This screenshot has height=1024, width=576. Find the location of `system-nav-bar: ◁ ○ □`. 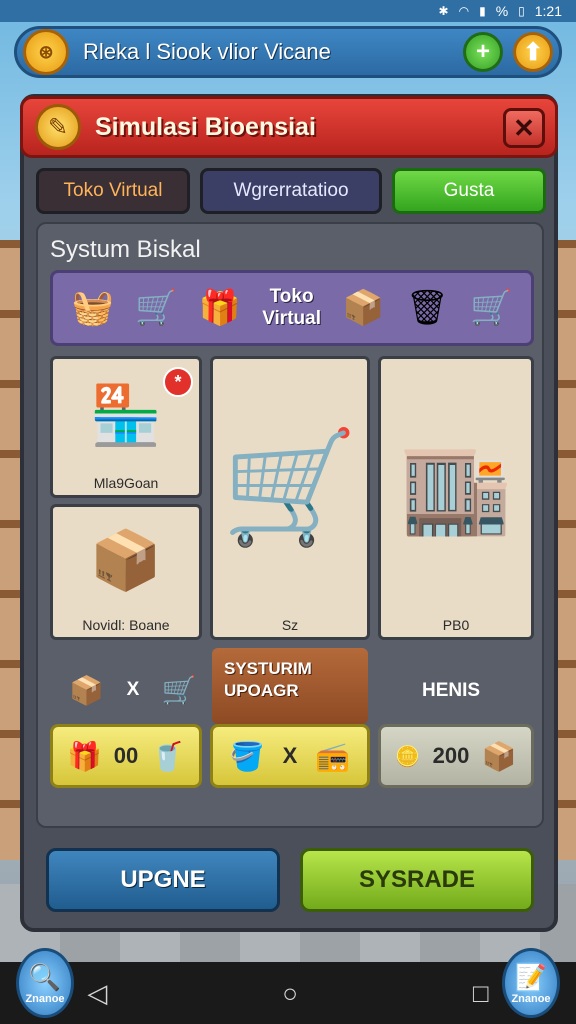

system-nav-bar: ◁ ○ □ is located at coordinates (288, 993).